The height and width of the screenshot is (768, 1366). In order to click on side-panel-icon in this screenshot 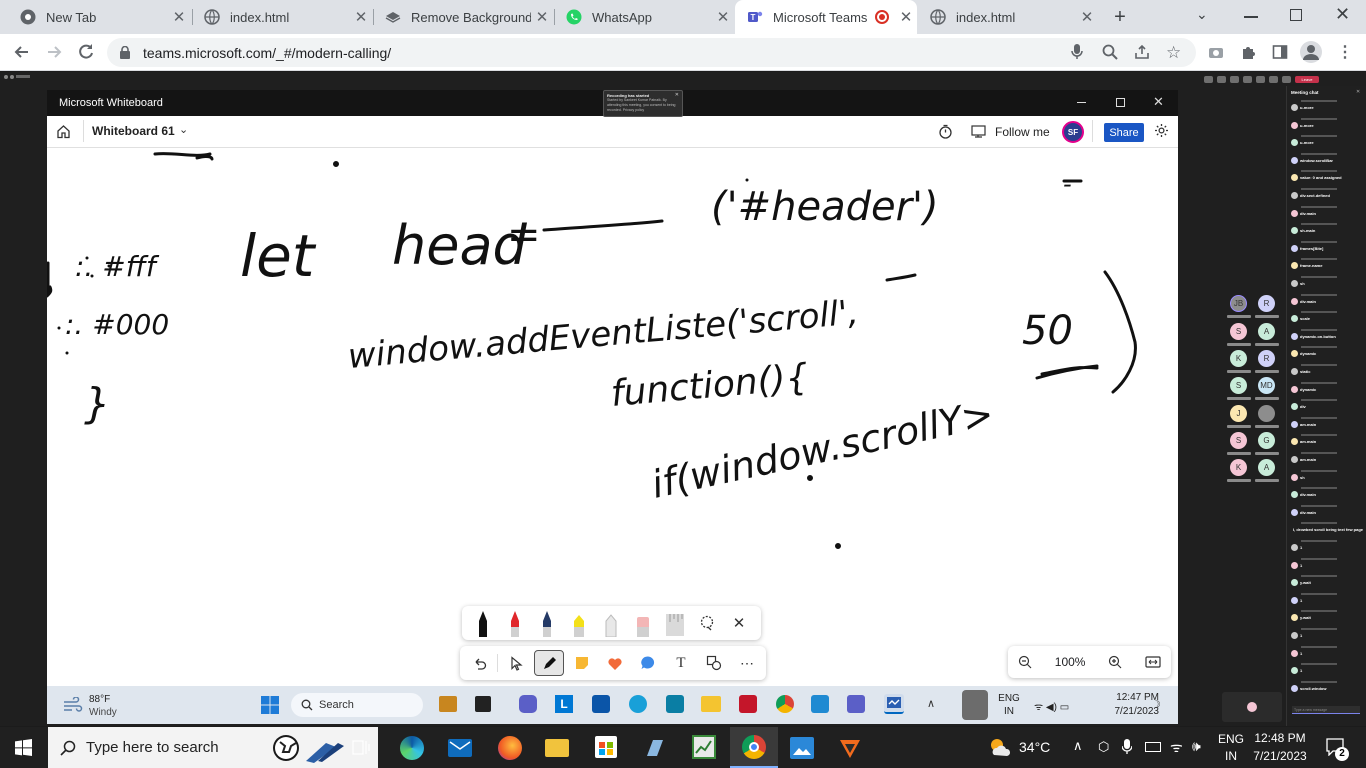, I will do `click(1280, 52)`.